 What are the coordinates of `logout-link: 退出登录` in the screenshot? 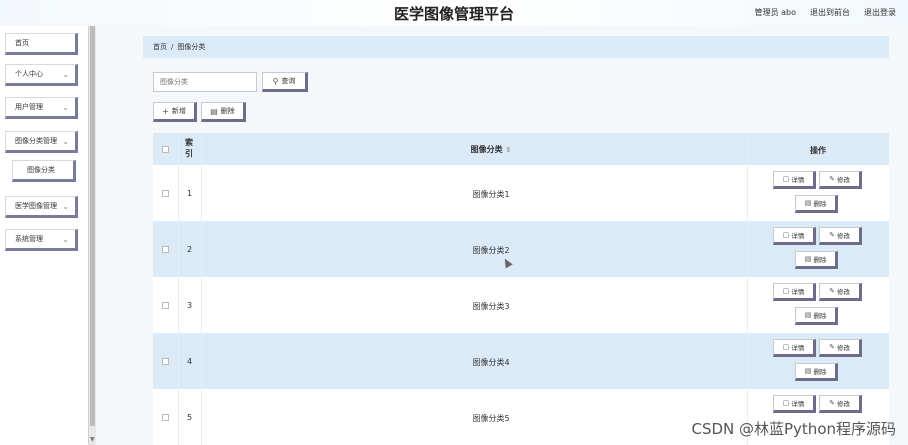 It's located at (880, 12).